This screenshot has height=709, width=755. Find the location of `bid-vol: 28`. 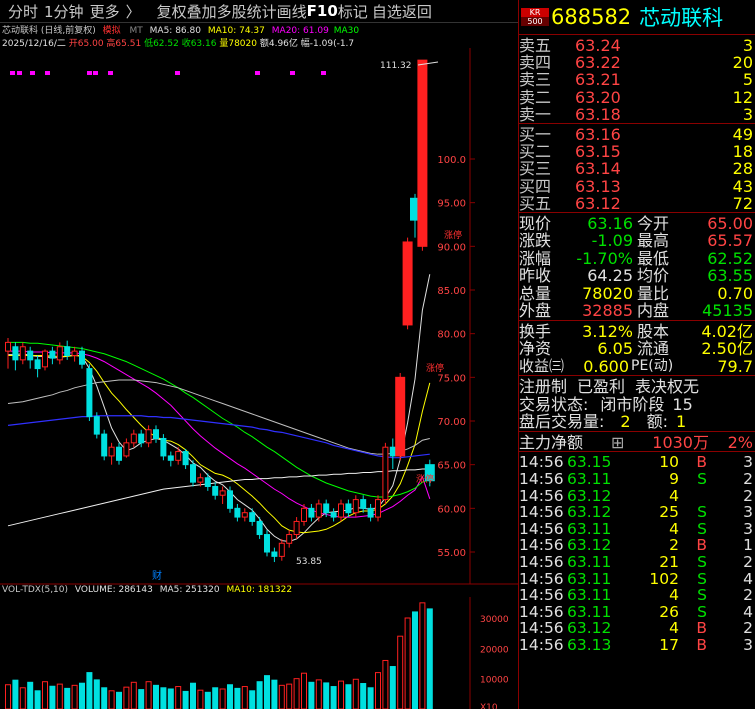

bid-vol: 28 is located at coordinates (742, 169).